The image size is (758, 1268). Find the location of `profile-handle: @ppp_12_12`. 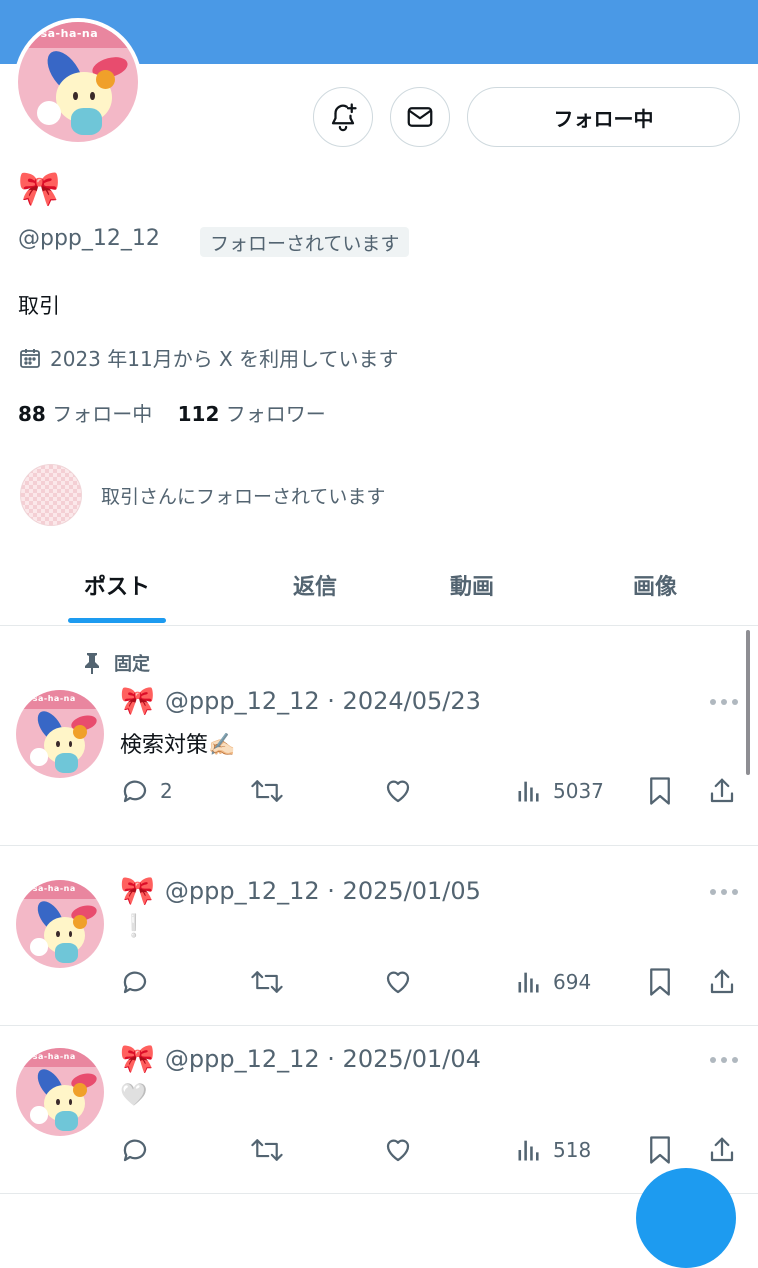

profile-handle: @ppp_12_12 is located at coordinates (89, 238).